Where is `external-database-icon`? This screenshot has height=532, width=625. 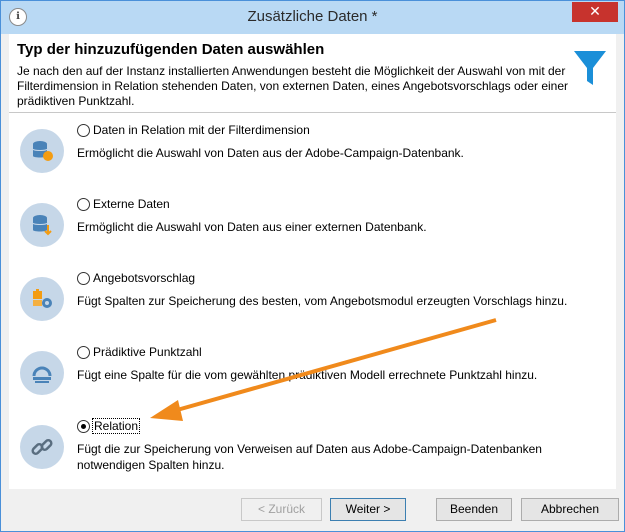
external-database-icon is located at coordinates (42, 225).